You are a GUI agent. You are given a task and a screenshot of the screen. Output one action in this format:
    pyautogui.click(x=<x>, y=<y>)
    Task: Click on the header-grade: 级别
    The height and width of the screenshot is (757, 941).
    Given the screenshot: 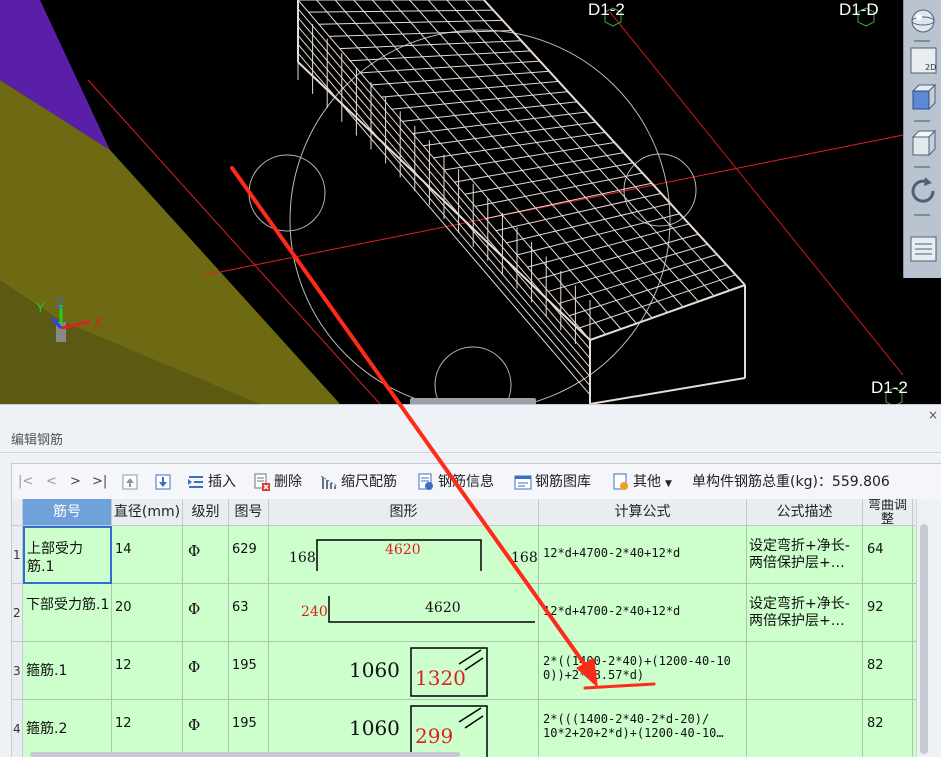 What is the action you would take?
    pyautogui.click(x=206, y=512)
    